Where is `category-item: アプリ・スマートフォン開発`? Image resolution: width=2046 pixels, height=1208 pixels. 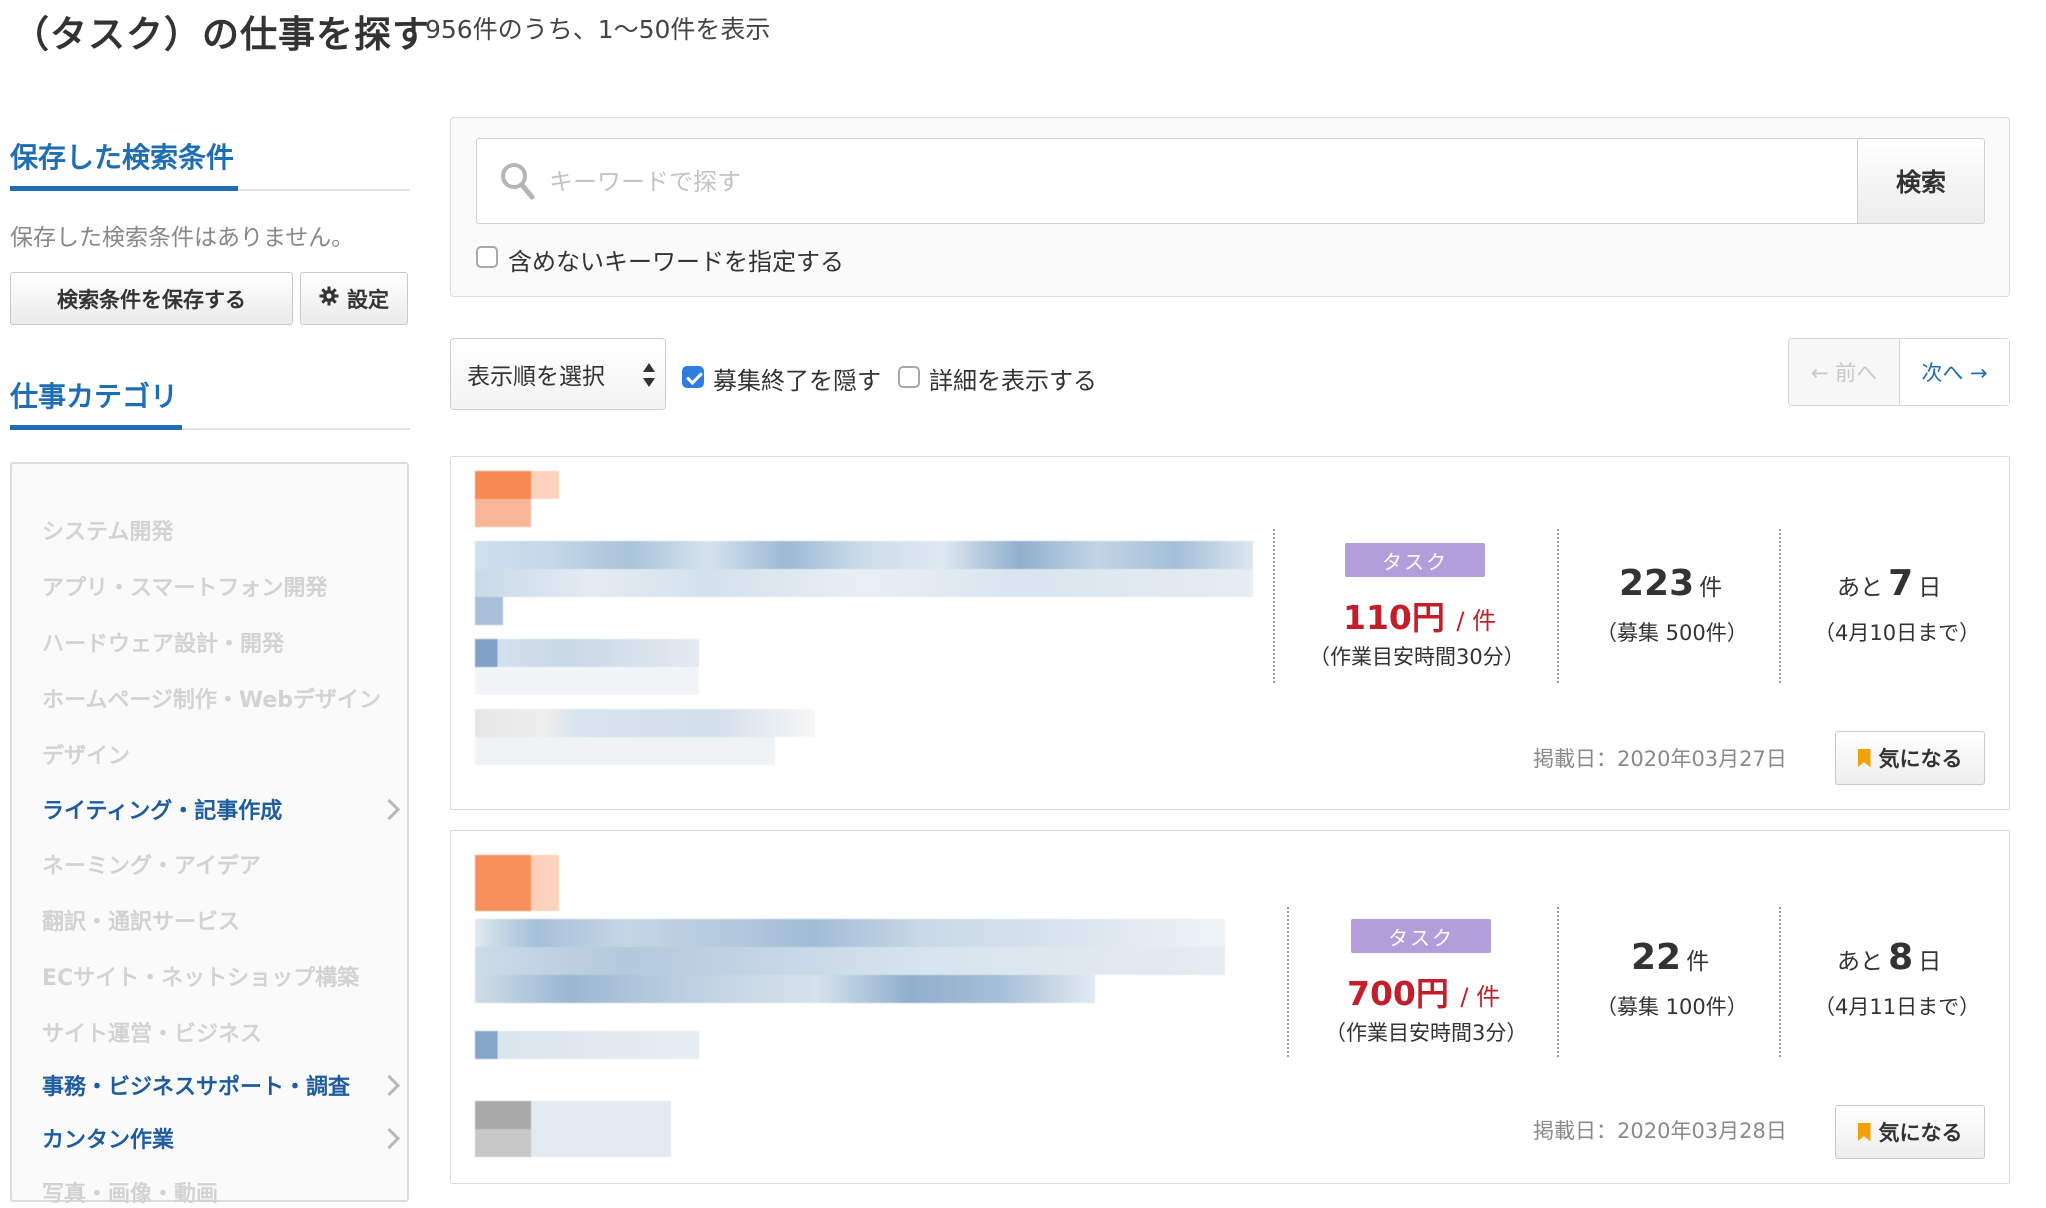 category-item: アプリ・スマートフォン開発 is located at coordinates (184, 586).